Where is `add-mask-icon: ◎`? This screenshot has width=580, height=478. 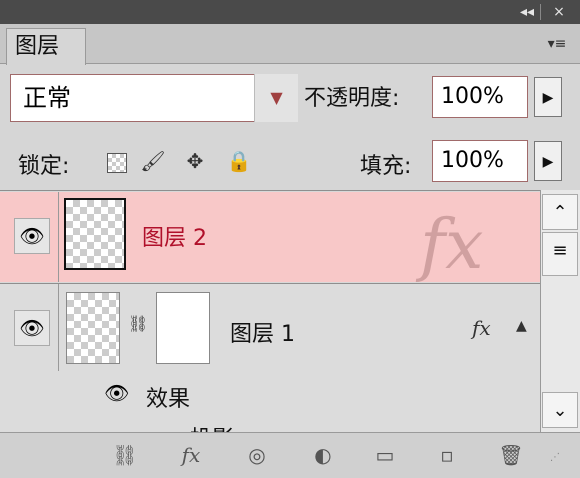 add-mask-icon: ◎ is located at coordinates (257, 455).